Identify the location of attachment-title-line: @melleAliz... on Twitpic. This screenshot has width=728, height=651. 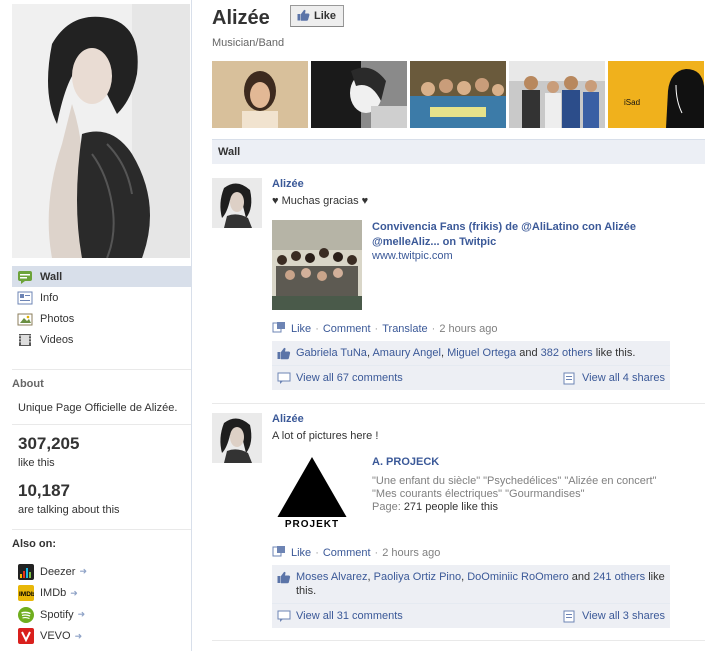
(434, 242).